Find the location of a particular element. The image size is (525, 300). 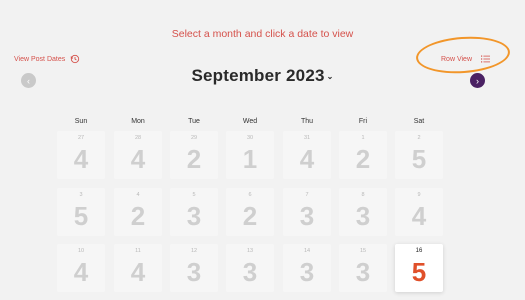

date-number: 2 is located at coordinates (419, 138).